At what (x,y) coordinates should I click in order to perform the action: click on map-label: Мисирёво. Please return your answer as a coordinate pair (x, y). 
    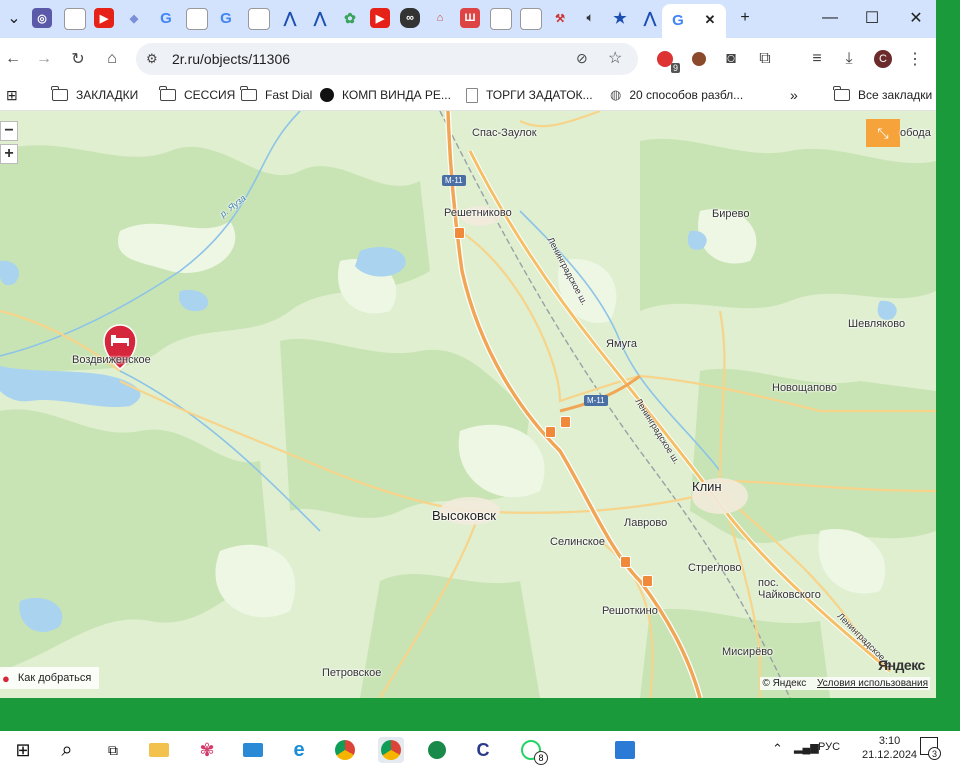
    Looking at the image, I should click on (748, 652).